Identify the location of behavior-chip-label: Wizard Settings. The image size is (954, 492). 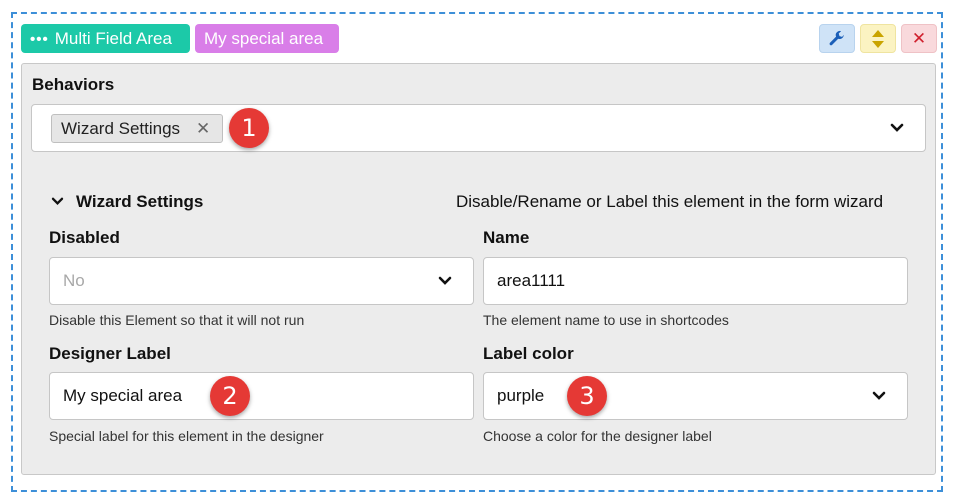
(121, 128).